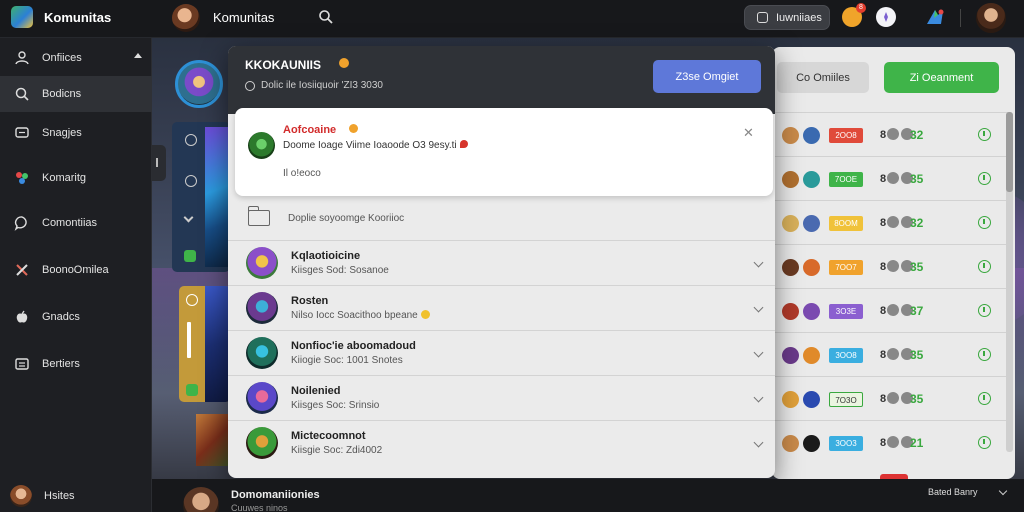 This screenshot has height=512, width=1024. Describe the element at coordinates (191, 181) in the screenshot. I see `info-icon` at that location.